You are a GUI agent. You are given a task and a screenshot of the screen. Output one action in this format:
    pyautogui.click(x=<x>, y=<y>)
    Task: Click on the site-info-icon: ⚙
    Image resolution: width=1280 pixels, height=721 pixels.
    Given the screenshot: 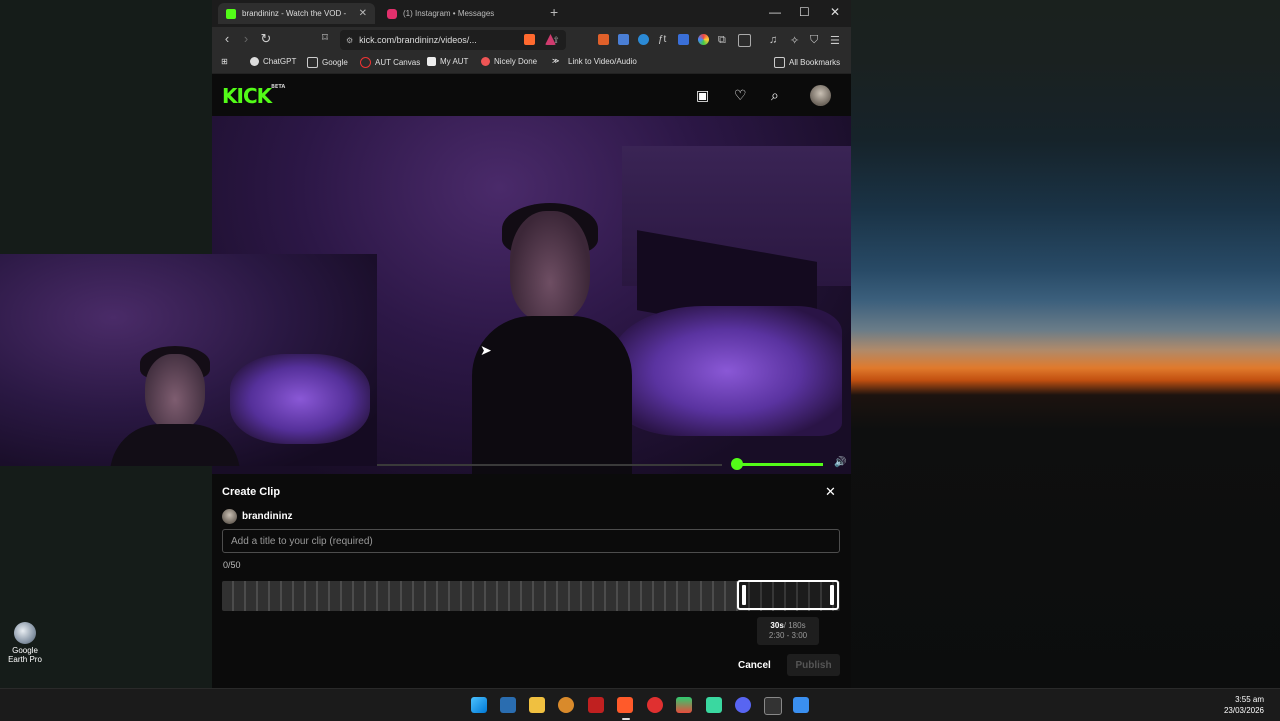 What is the action you would take?
    pyautogui.click(x=350, y=40)
    